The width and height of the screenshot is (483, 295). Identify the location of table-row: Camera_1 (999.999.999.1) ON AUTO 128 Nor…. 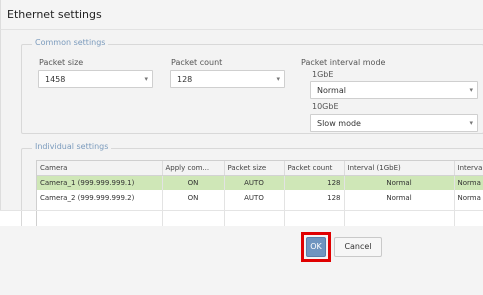
(260, 182).